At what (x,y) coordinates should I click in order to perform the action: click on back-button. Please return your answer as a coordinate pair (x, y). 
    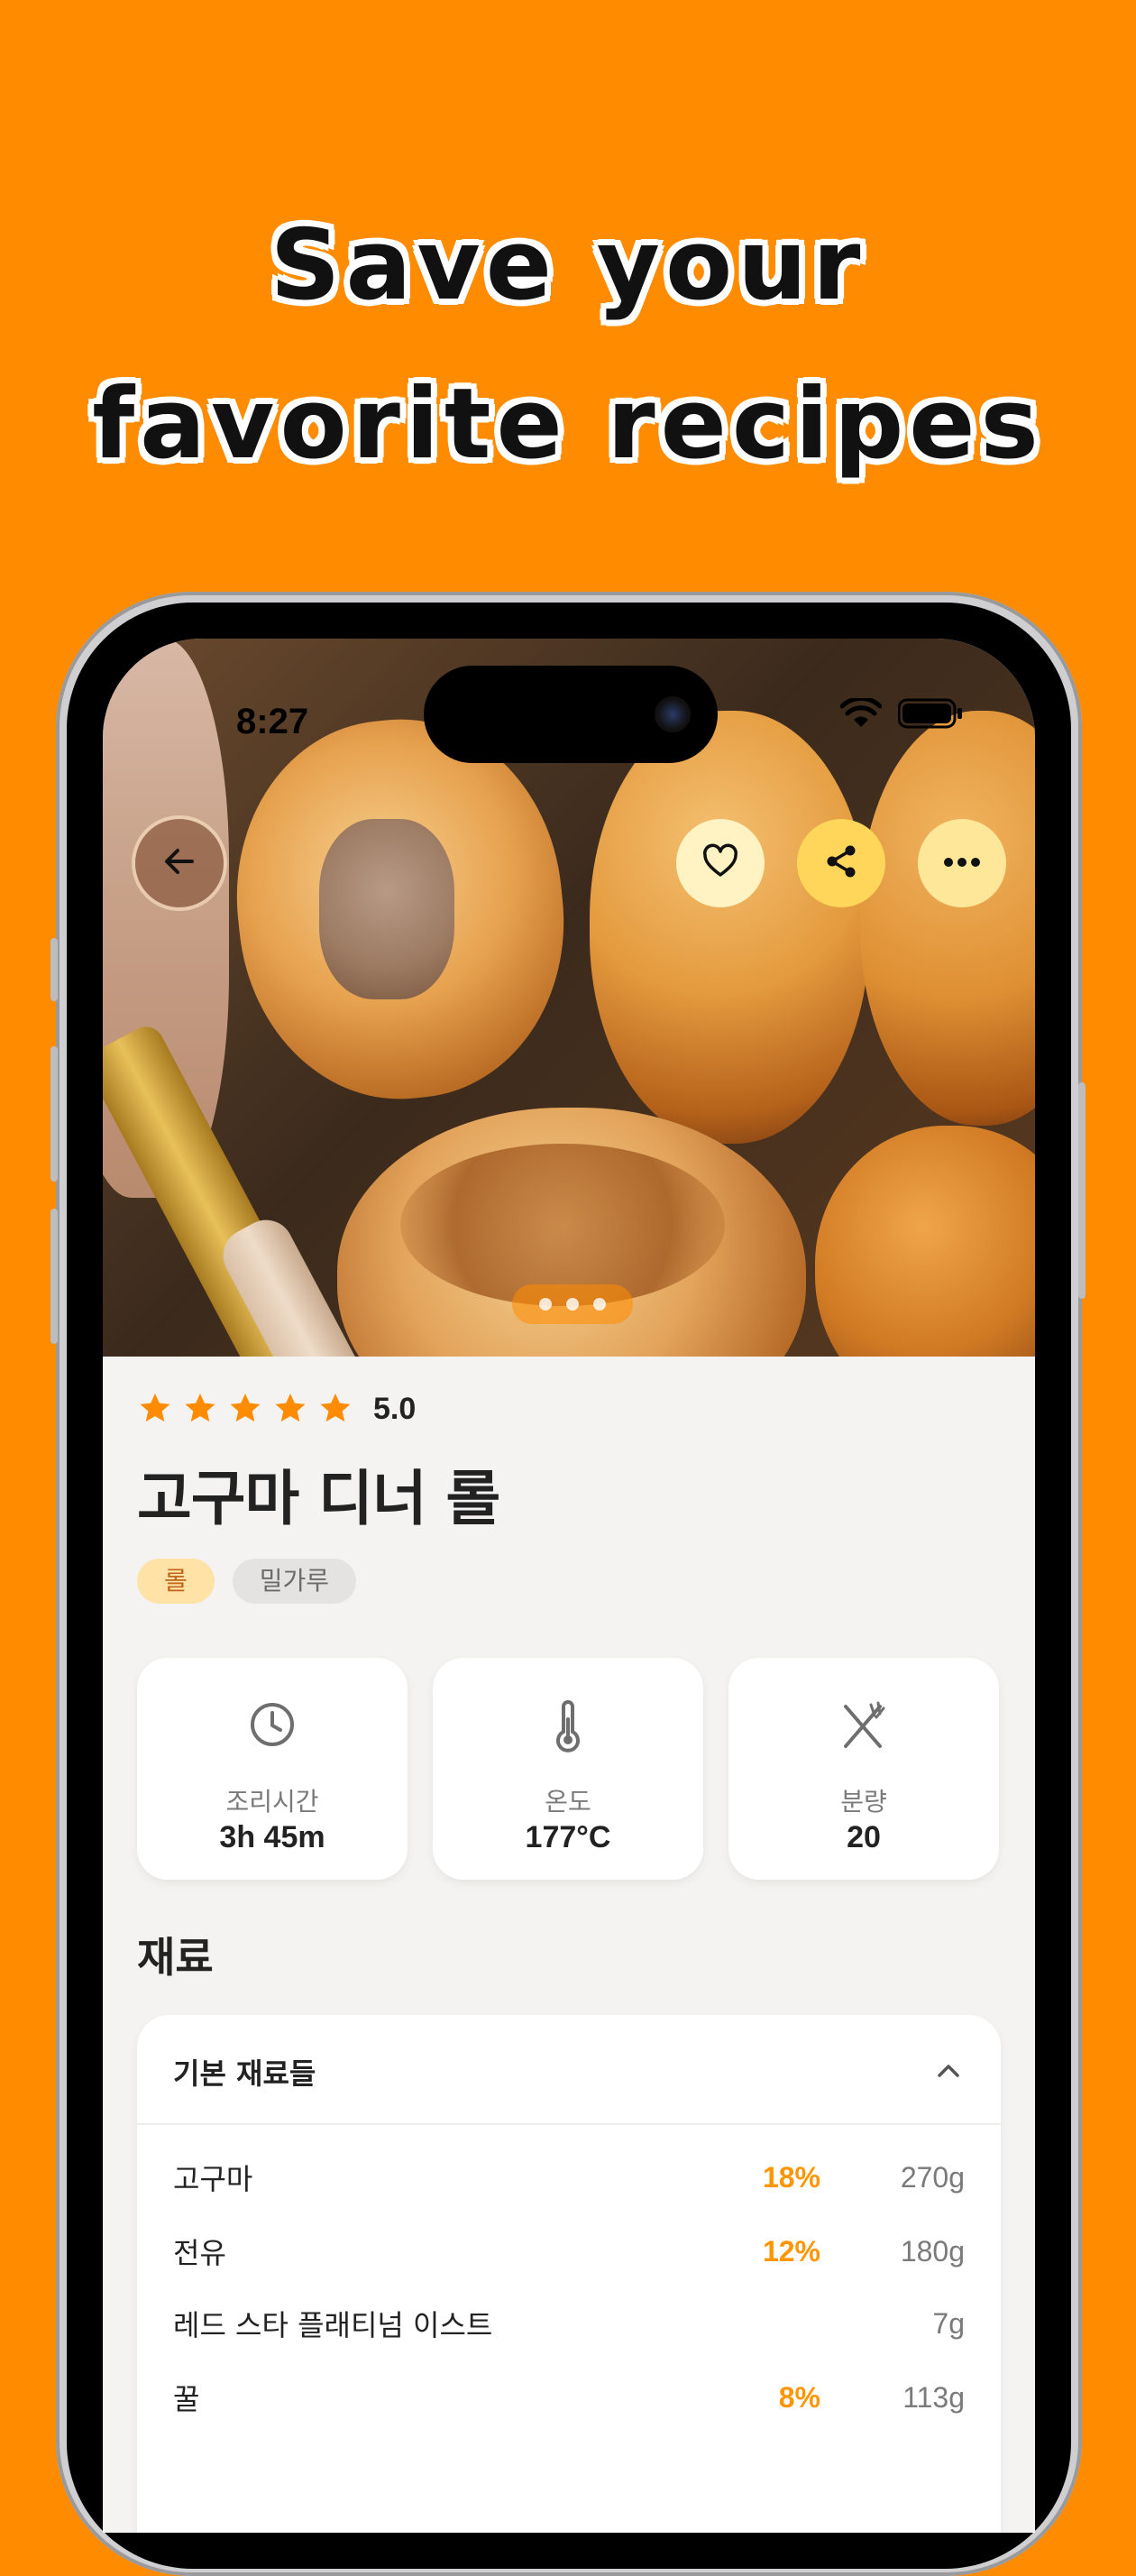
    Looking at the image, I should click on (179, 863).